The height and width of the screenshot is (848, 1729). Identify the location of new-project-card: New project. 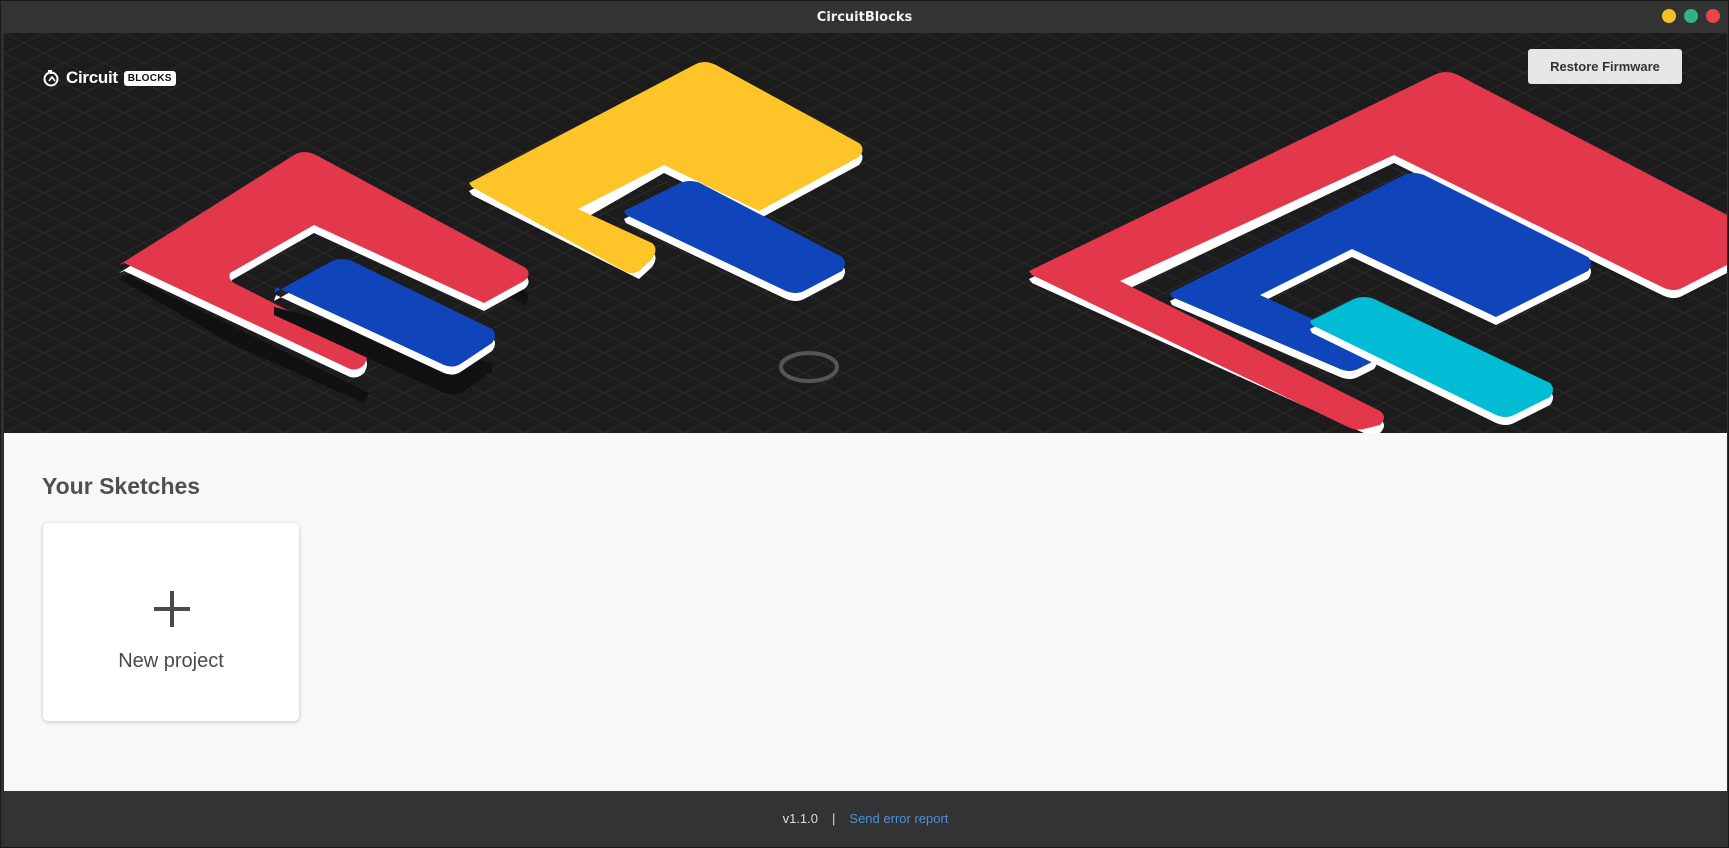
(171, 622).